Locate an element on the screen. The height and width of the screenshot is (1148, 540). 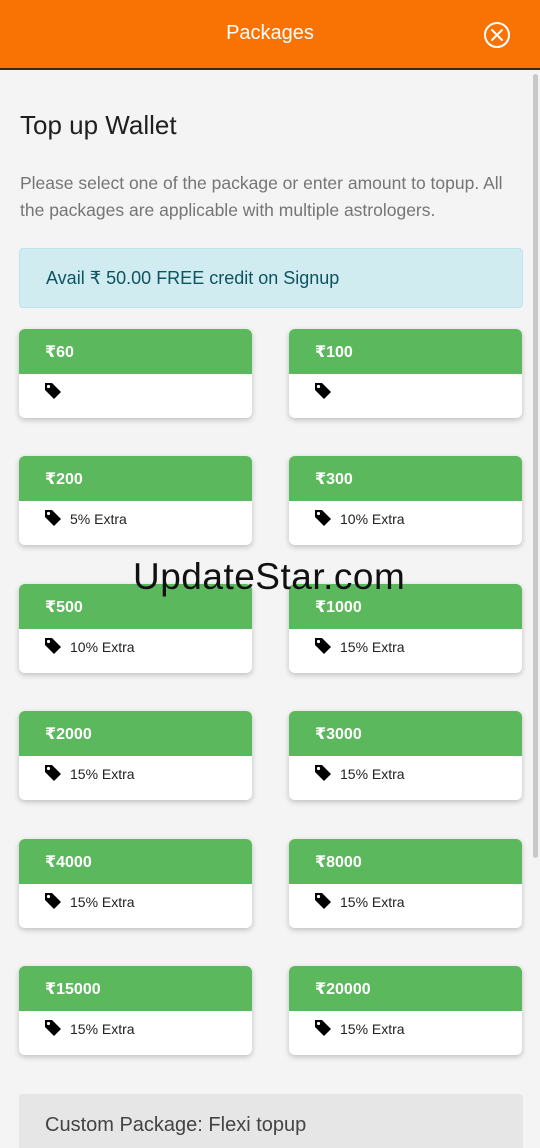
package-price: ₹3000 is located at coordinates (338, 734).